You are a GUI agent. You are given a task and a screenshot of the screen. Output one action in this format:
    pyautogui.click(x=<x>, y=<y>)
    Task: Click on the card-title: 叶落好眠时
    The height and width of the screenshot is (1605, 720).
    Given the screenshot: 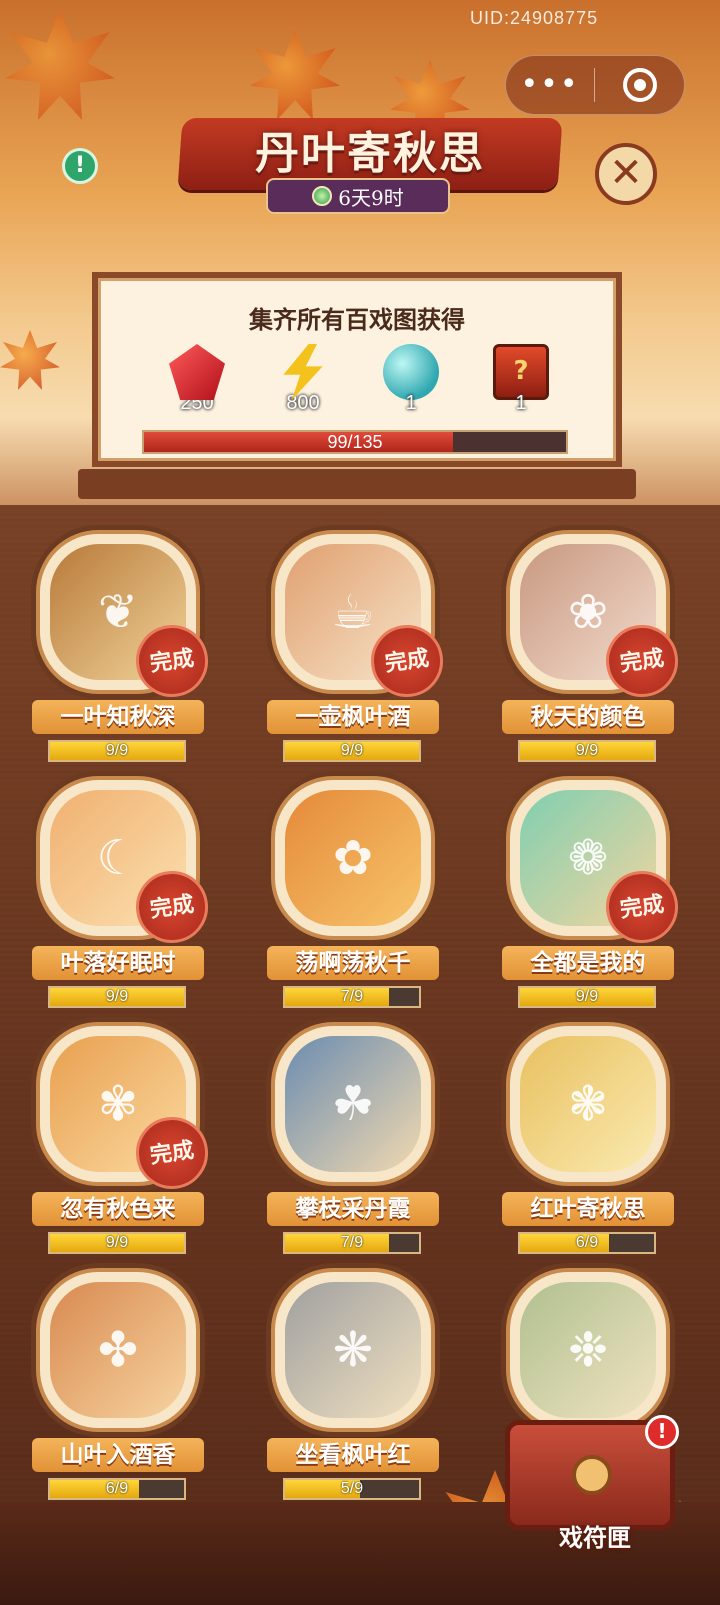 What is the action you would take?
    pyautogui.click(x=118, y=963)
    